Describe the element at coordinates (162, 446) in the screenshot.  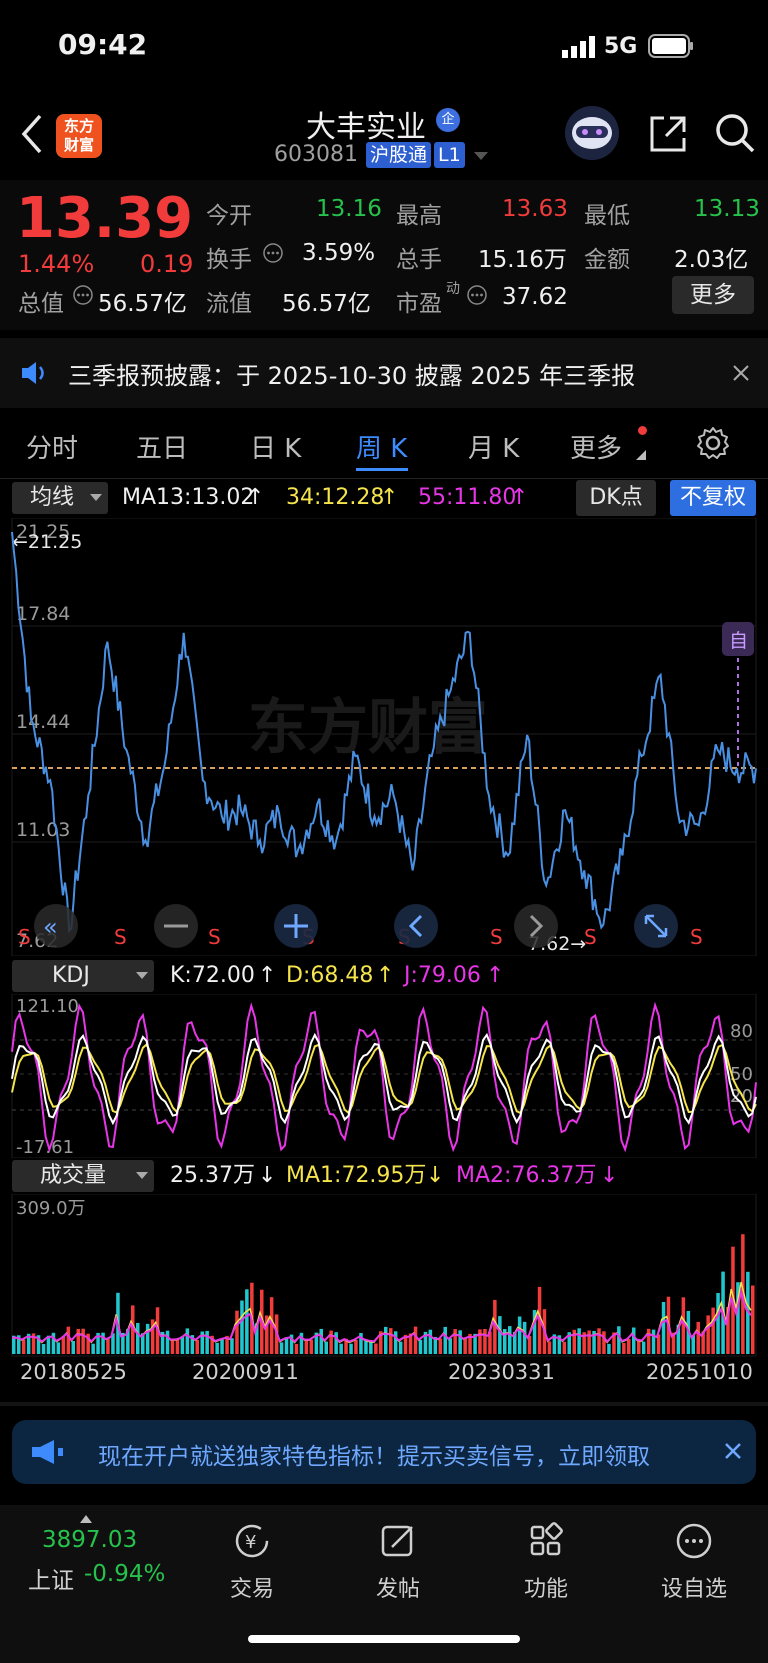
I see `tab-five-day: 五日` at that location.